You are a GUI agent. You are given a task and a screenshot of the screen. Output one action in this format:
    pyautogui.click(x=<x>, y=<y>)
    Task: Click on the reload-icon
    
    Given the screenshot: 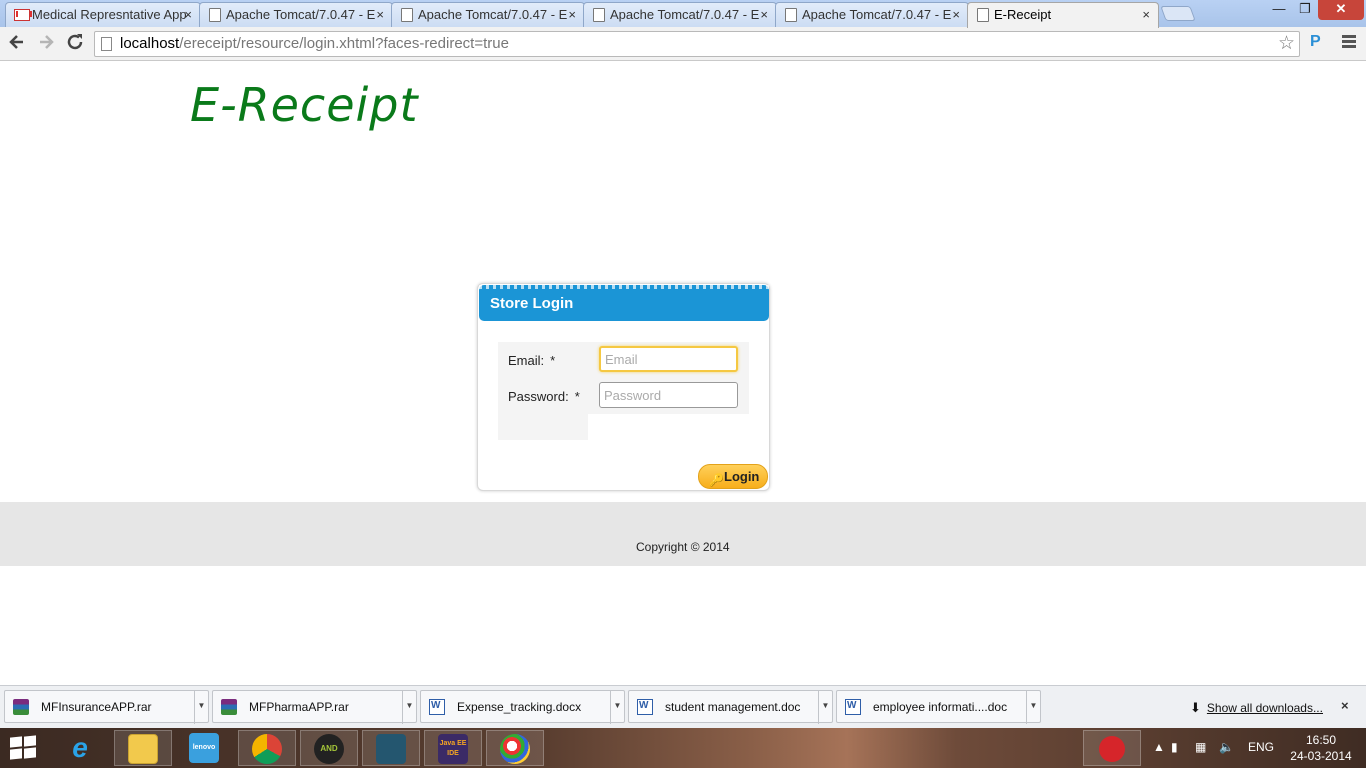 What is the action you would take?
    pyautogui.click(x=75, y=44)
    